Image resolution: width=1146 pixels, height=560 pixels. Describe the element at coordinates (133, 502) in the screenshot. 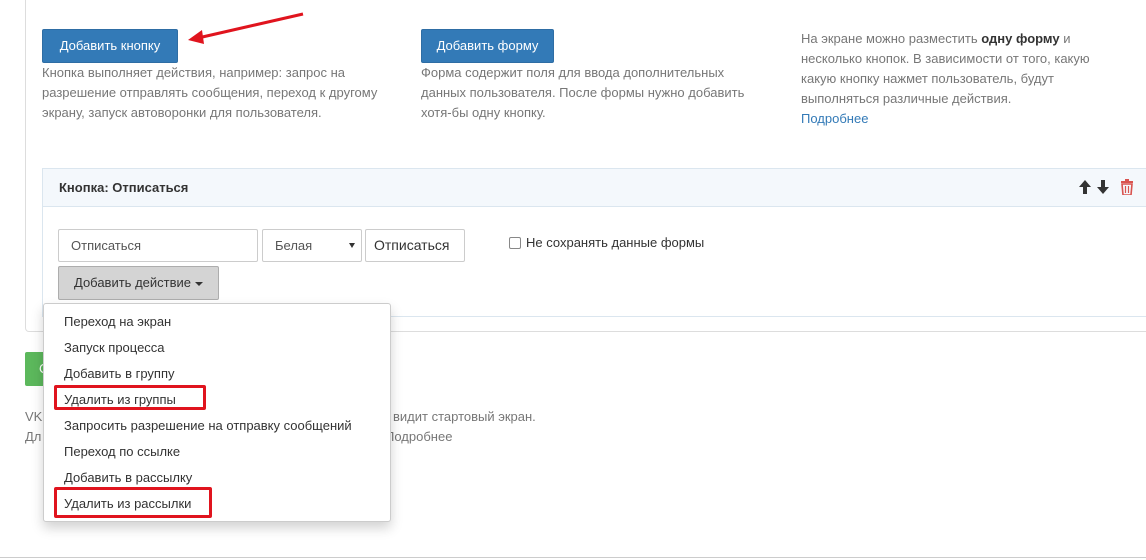

I see `annotation-highlight-remove-from-mailing` at that location.